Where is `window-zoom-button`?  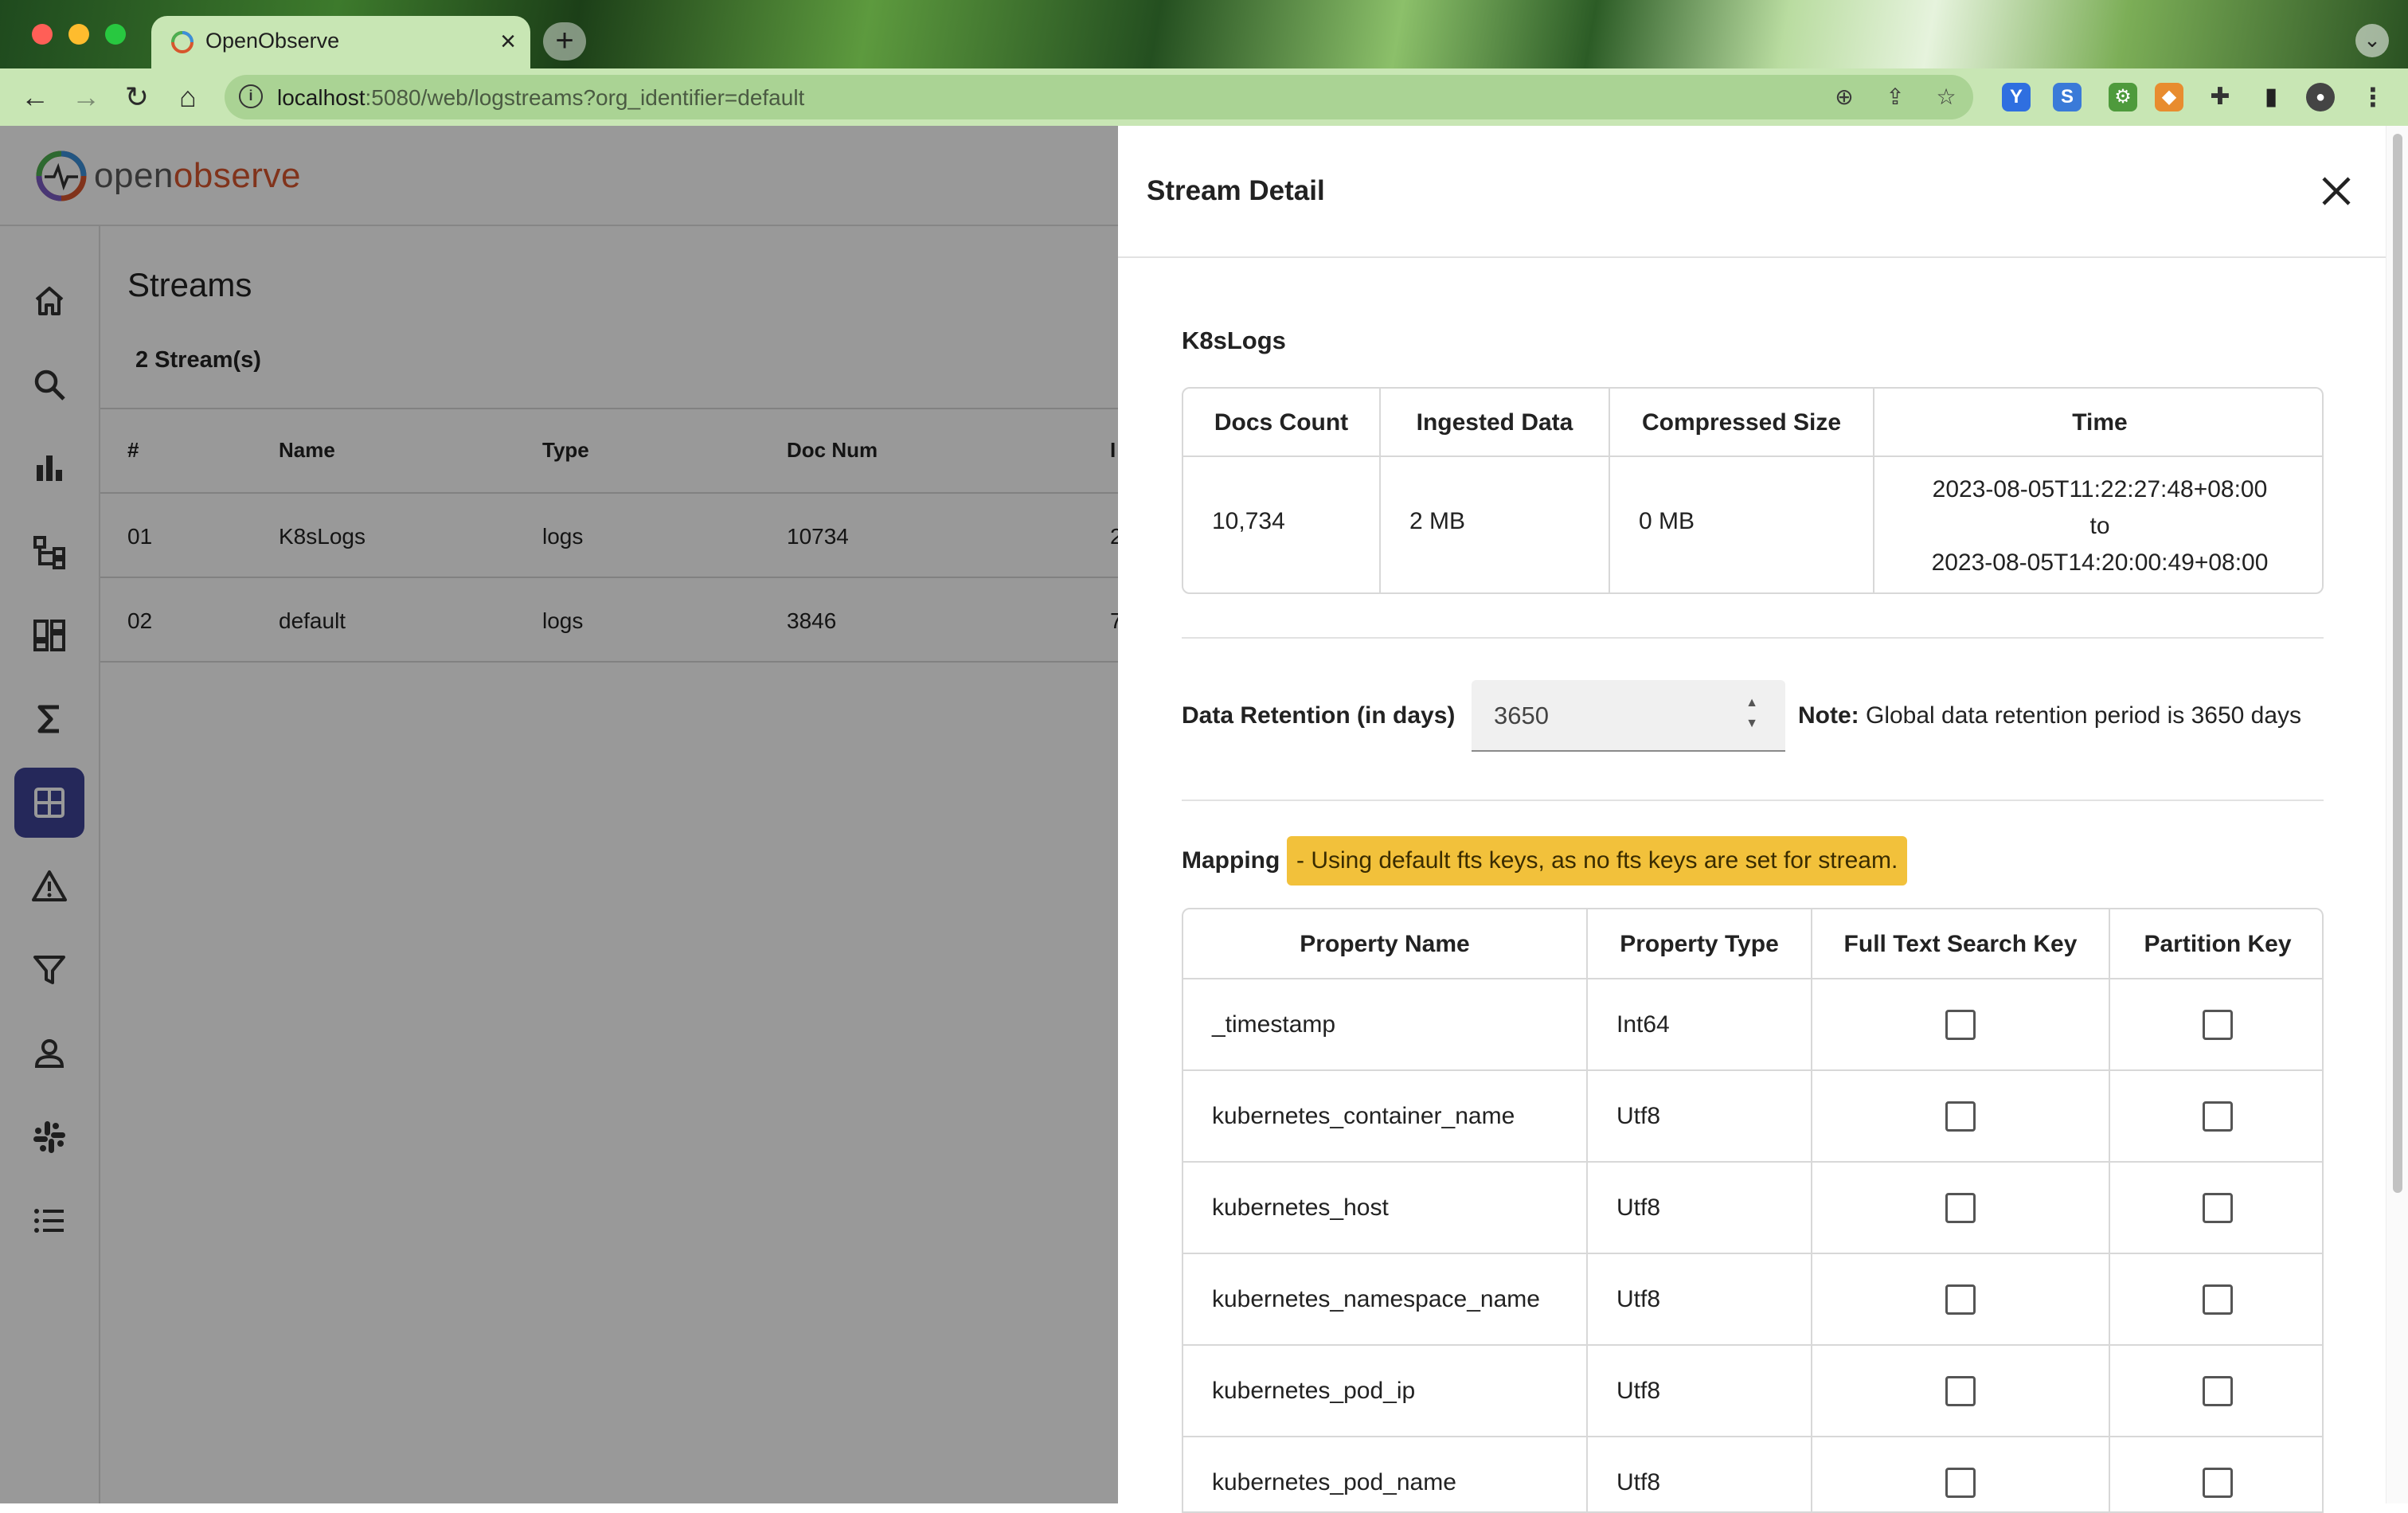
window-zoom-button is located at coordinates (115, 35).